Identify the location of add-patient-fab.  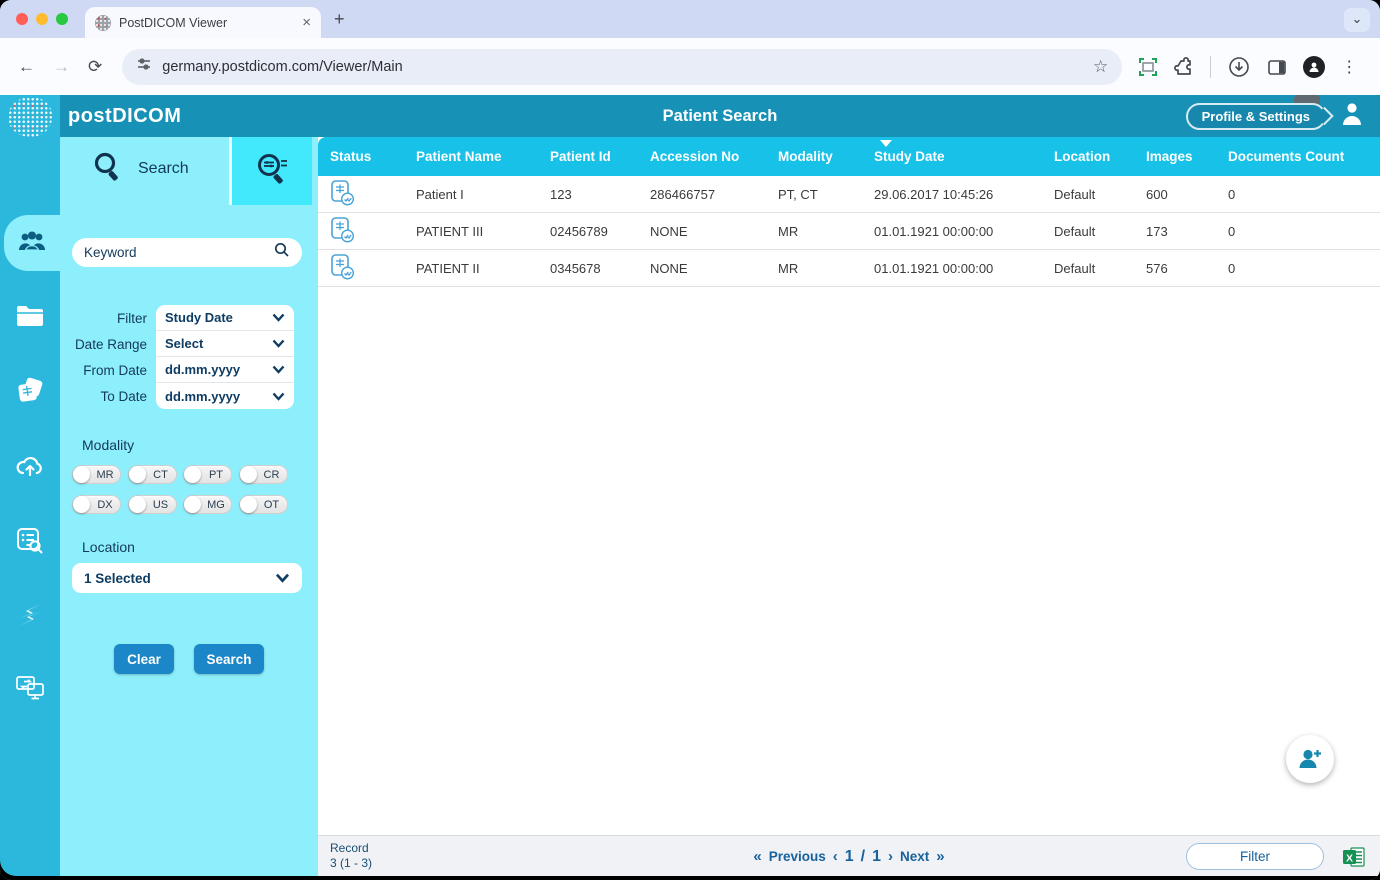
(1310, 759).